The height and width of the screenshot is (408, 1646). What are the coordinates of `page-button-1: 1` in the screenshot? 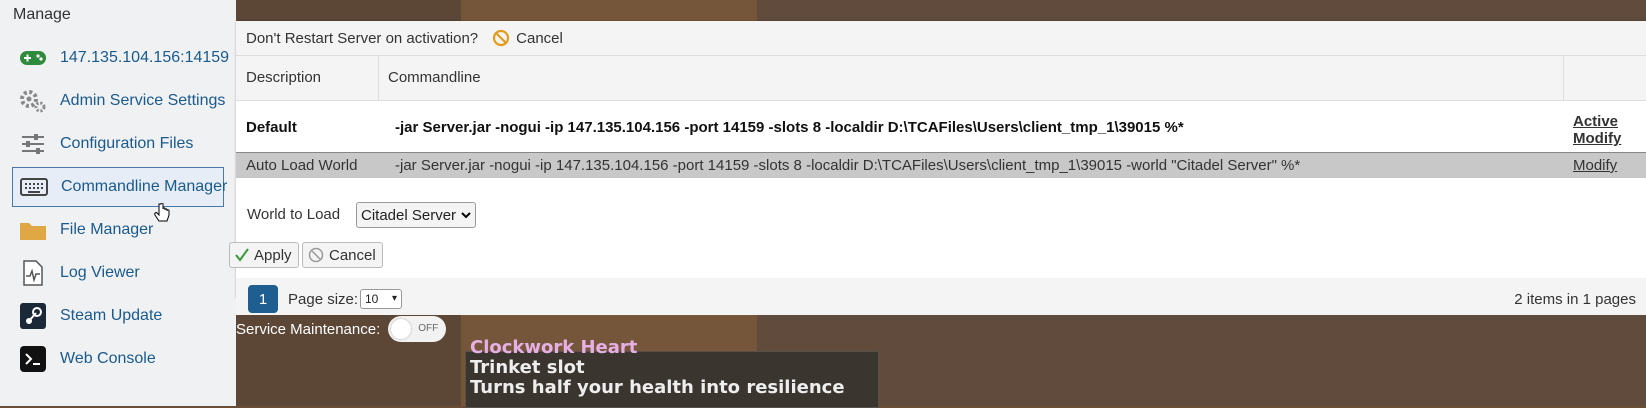 It's located at (263, 299).